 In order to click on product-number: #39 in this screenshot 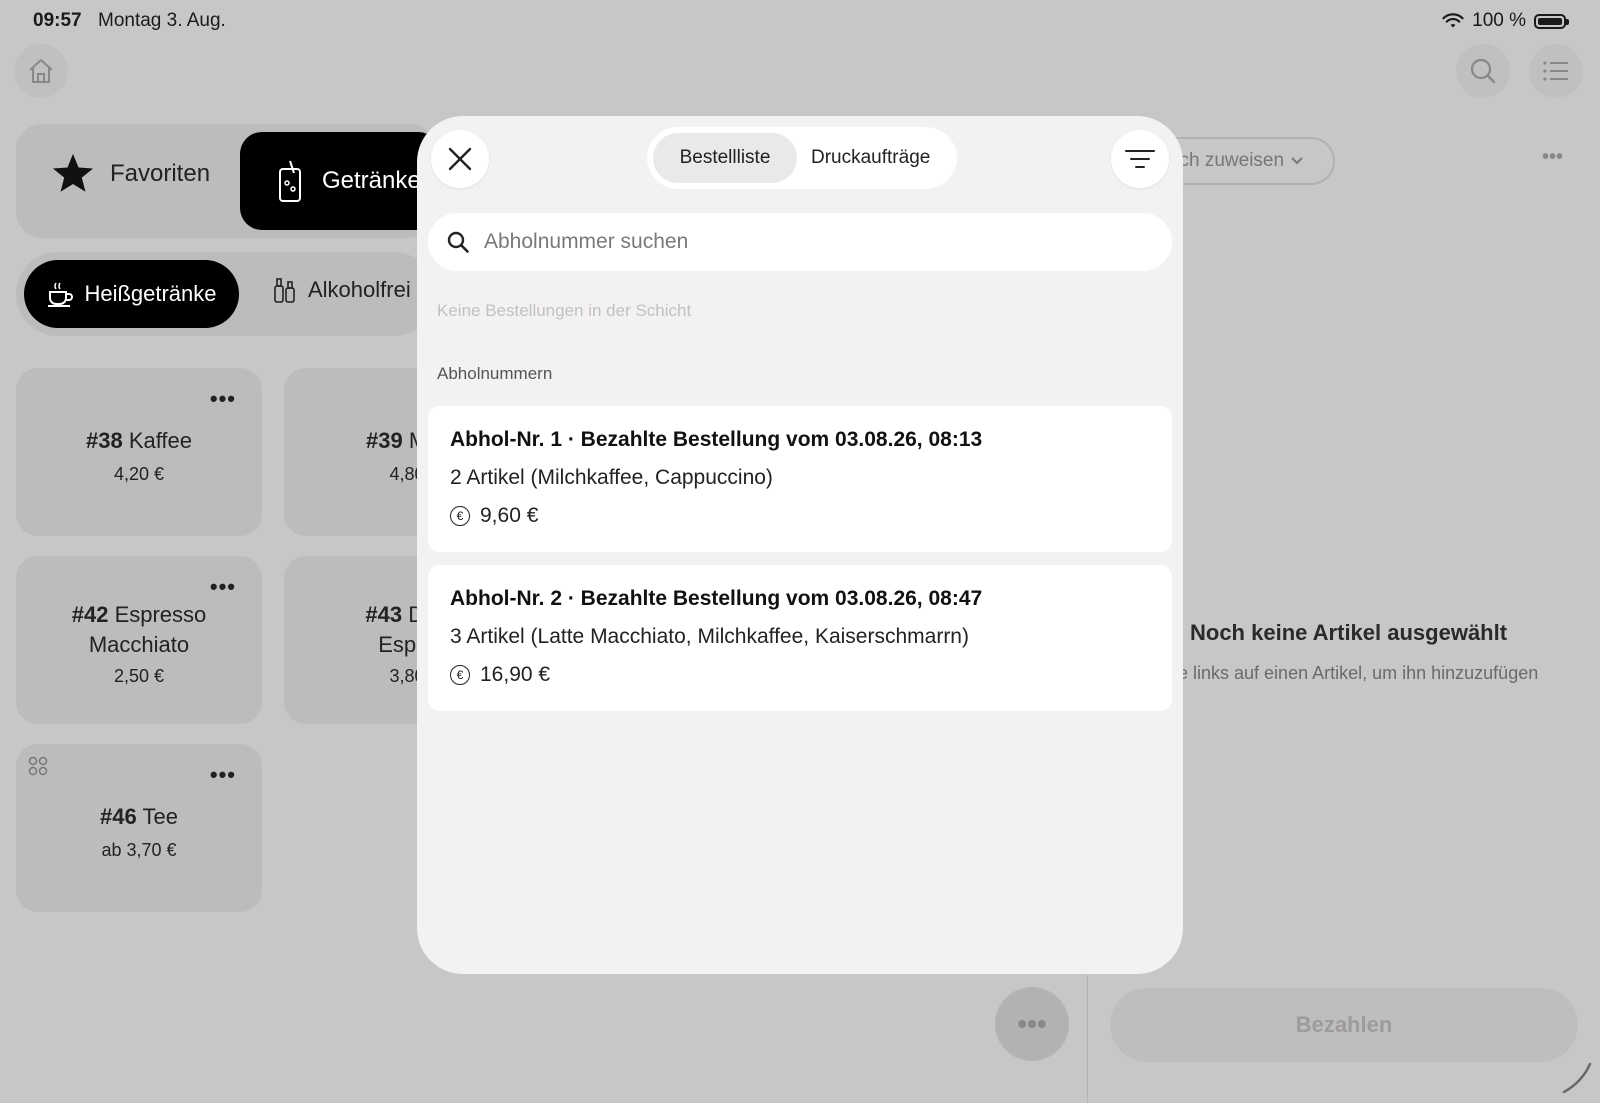, I will do `click(384, 440)`.